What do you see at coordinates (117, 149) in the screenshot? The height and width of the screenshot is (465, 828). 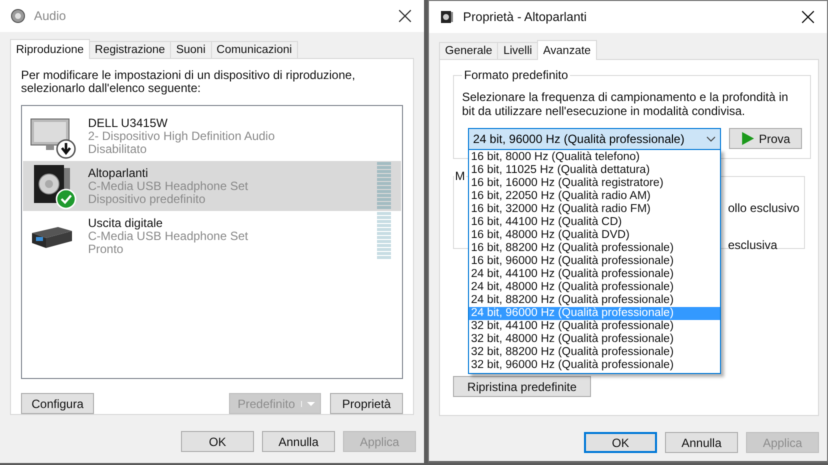 I see `device-status: Disabilitato` at bounding box center [117, 149].